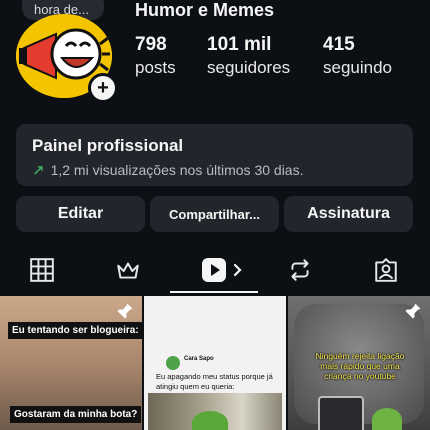 The image size is (430, 430). Describe the element at coordinates (67, 58) in the screenshot. I see `avatar: +` at that location.